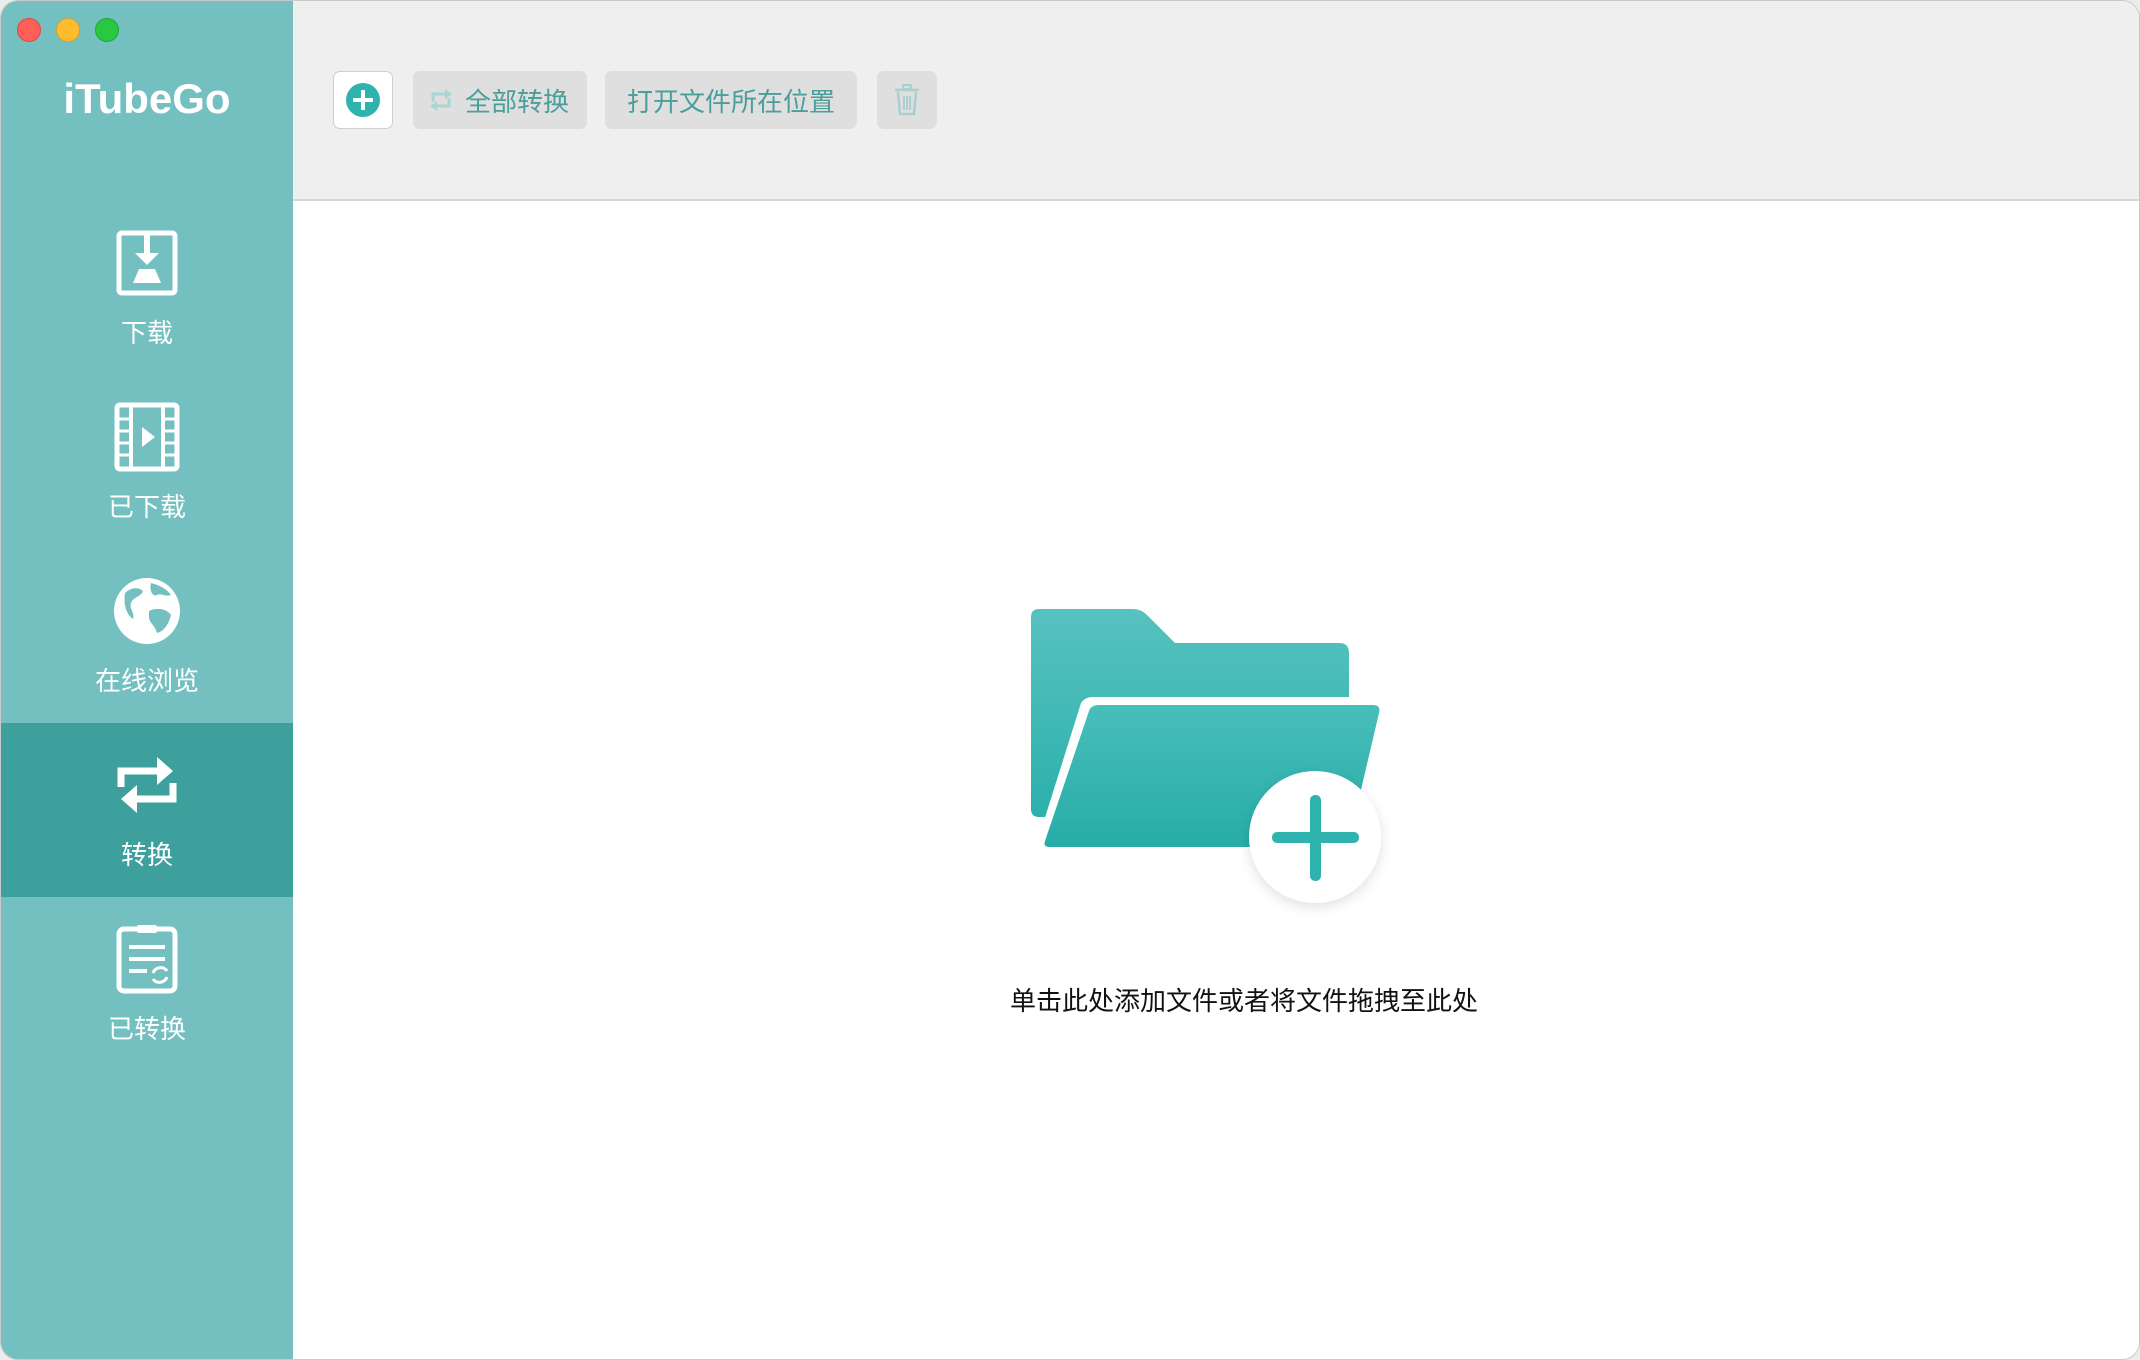 This screenshot has height=1360, width=2140. Describe the element at coordinates (147, 98) in the screenshot. I see `app-logo: iTubeGo` at that location.